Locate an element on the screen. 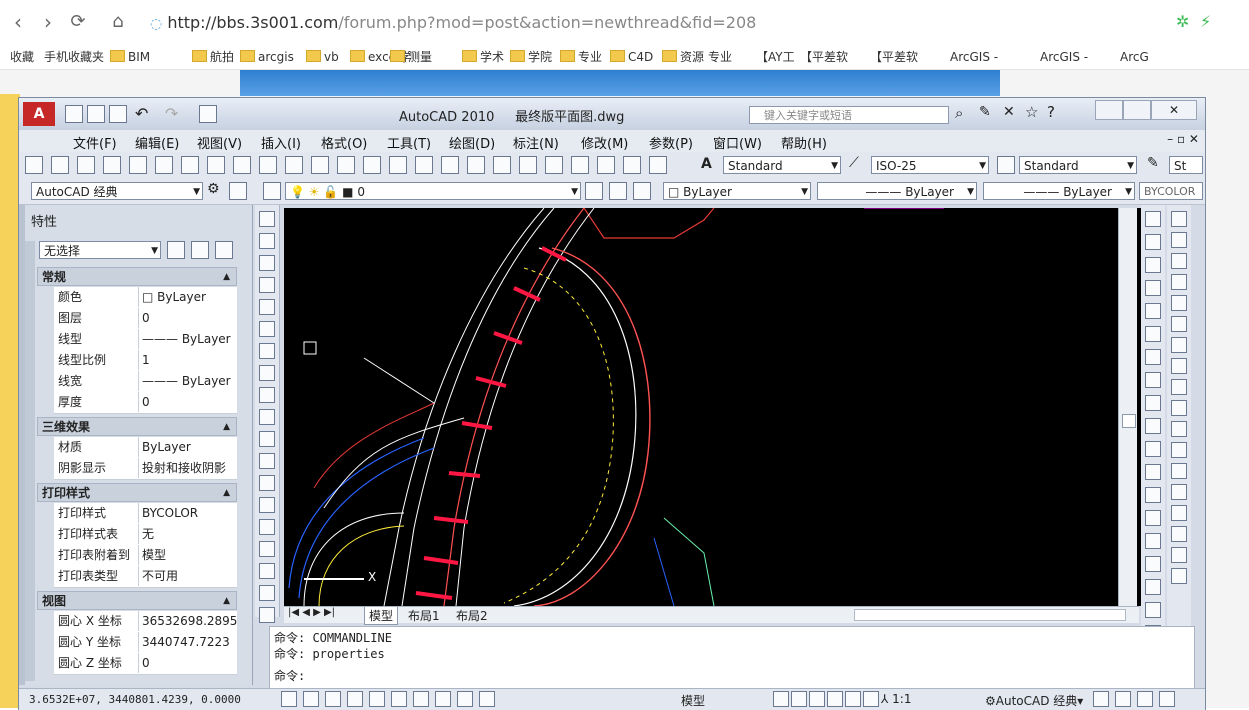 Image resolution: width=1249 pixels, height=710 pixels. property-row: 圆心 Z 坐标 0 is located at coordinates (145, 664).